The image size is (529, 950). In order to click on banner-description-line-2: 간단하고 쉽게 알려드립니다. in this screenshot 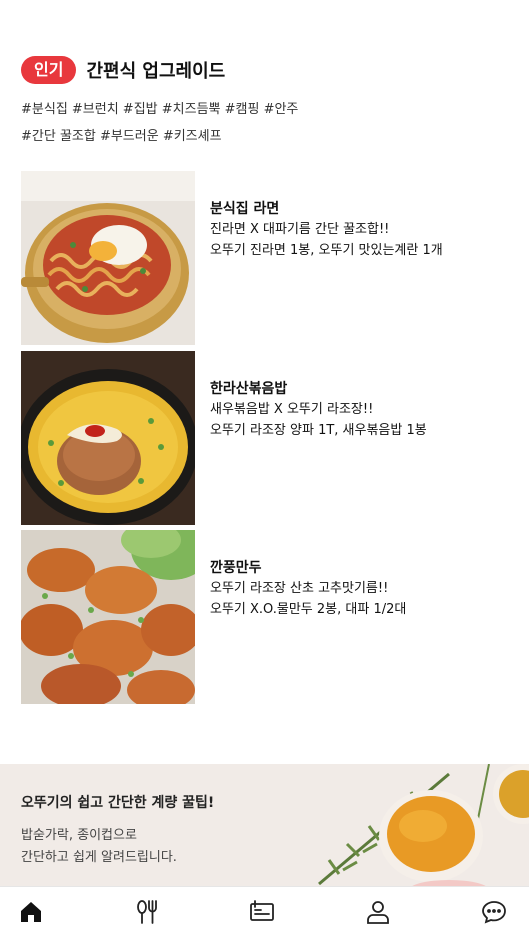, I will do `click(99, 857)`.